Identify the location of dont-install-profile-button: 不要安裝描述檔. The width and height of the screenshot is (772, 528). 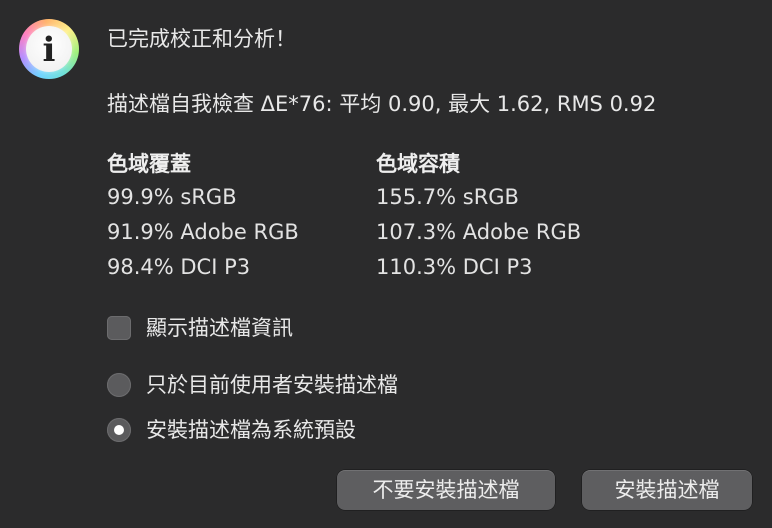
(446, 490).